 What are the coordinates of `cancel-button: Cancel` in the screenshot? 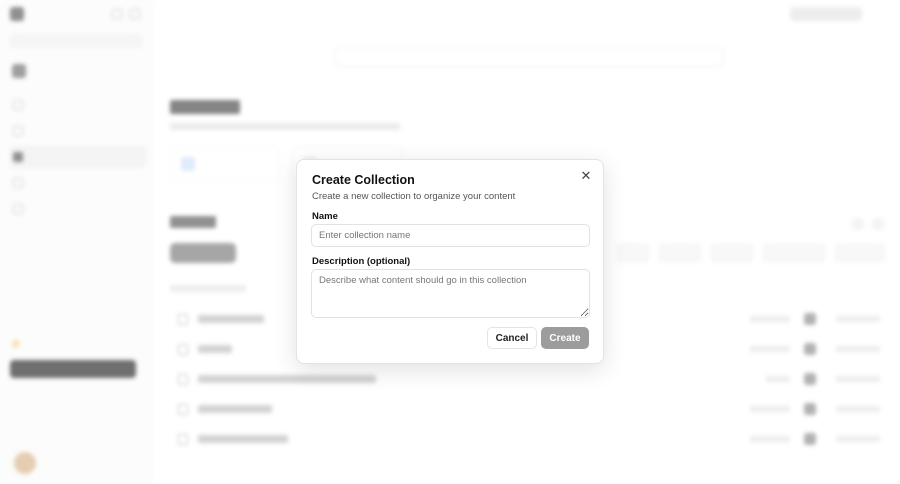 It's located at (512, 338).